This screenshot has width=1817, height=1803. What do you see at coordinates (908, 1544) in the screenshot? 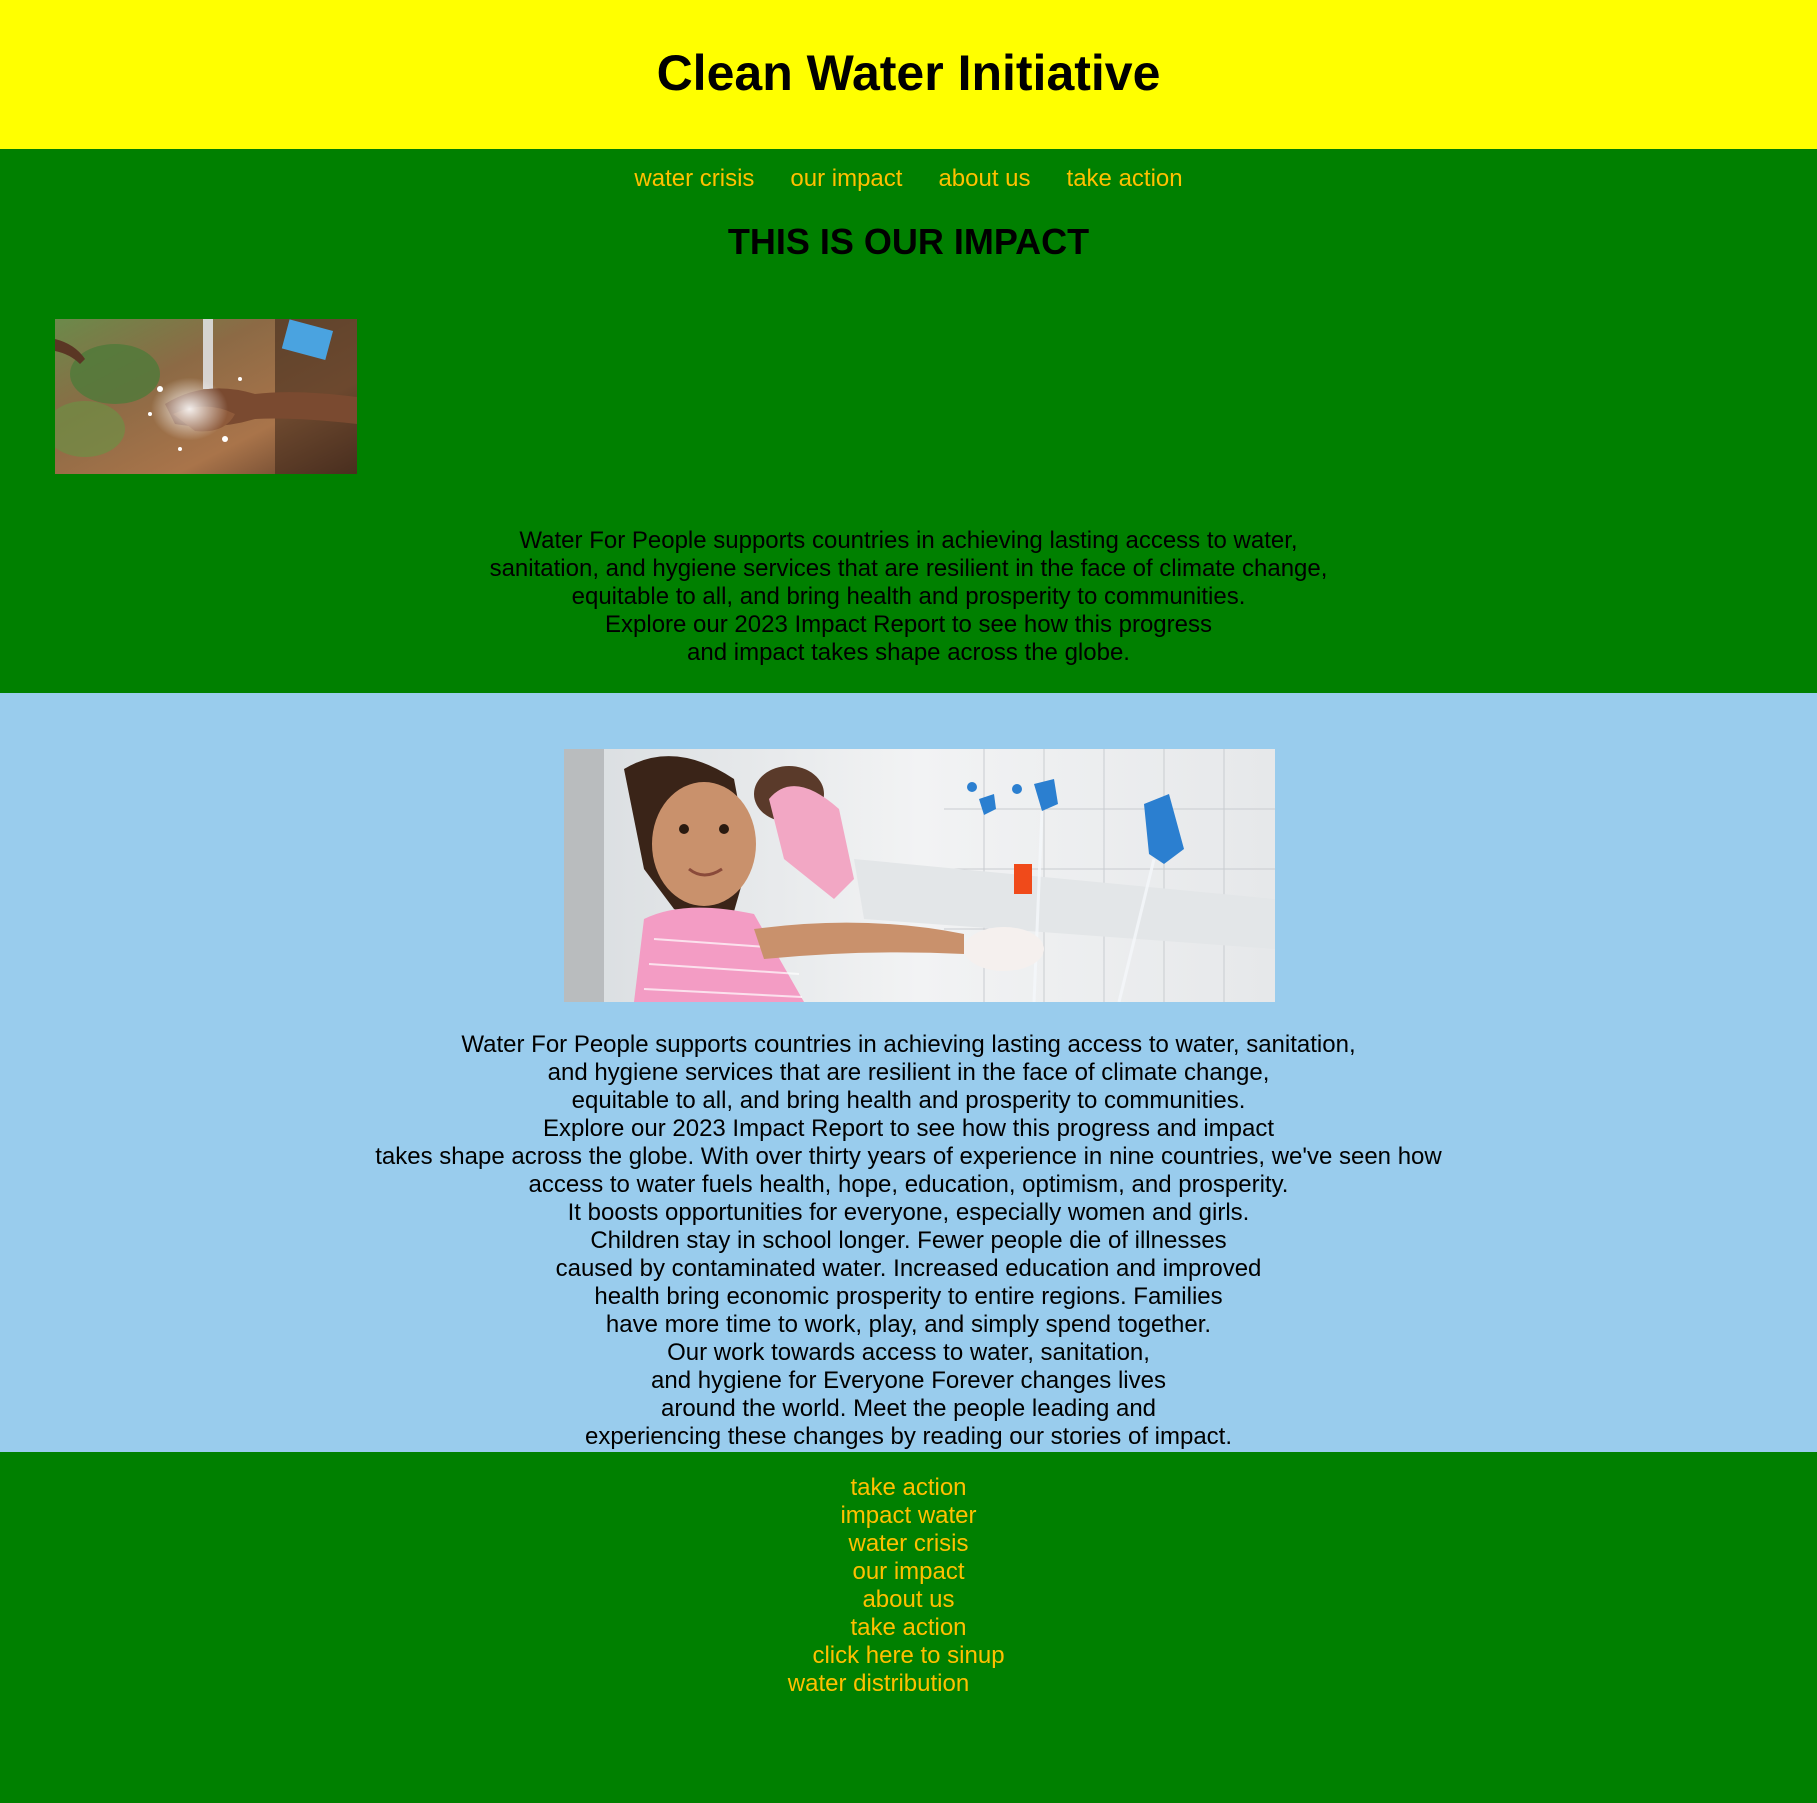
I see `footer-link-water-crisis: water crisis` at bounding box center [908, 1544].